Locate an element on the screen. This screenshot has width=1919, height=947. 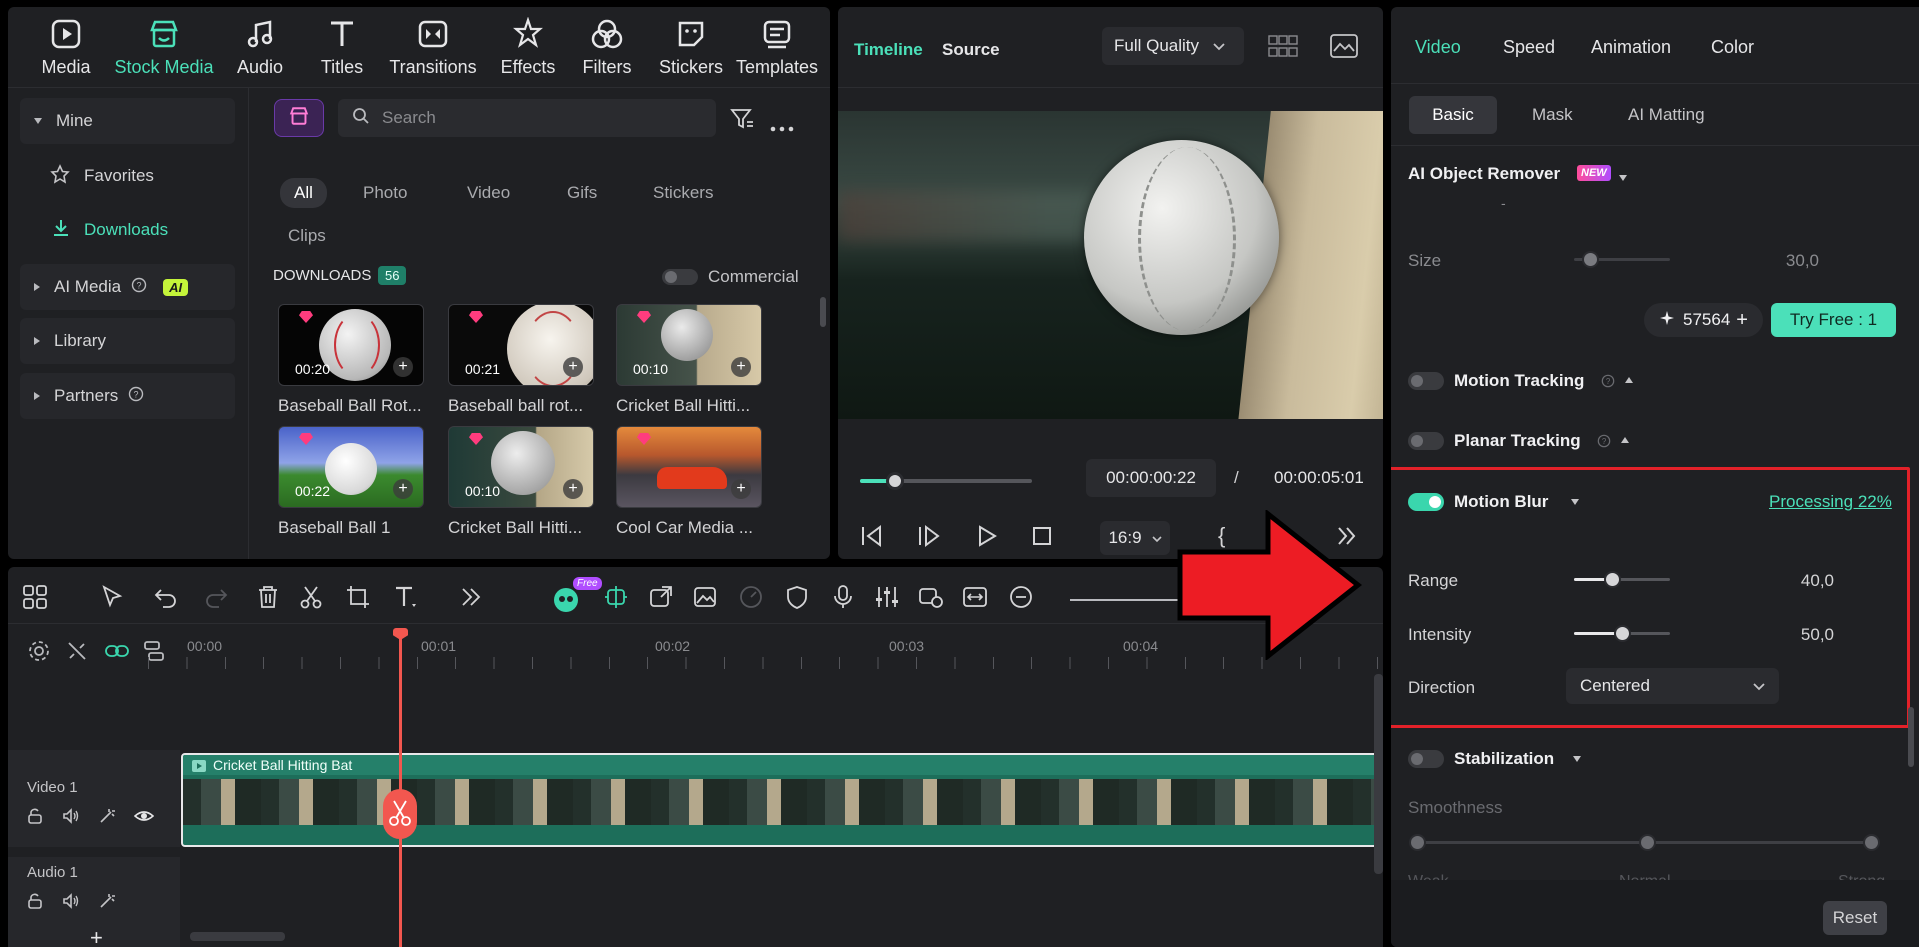
credits-button: 57564 + is located at coordinates (1703, 320).